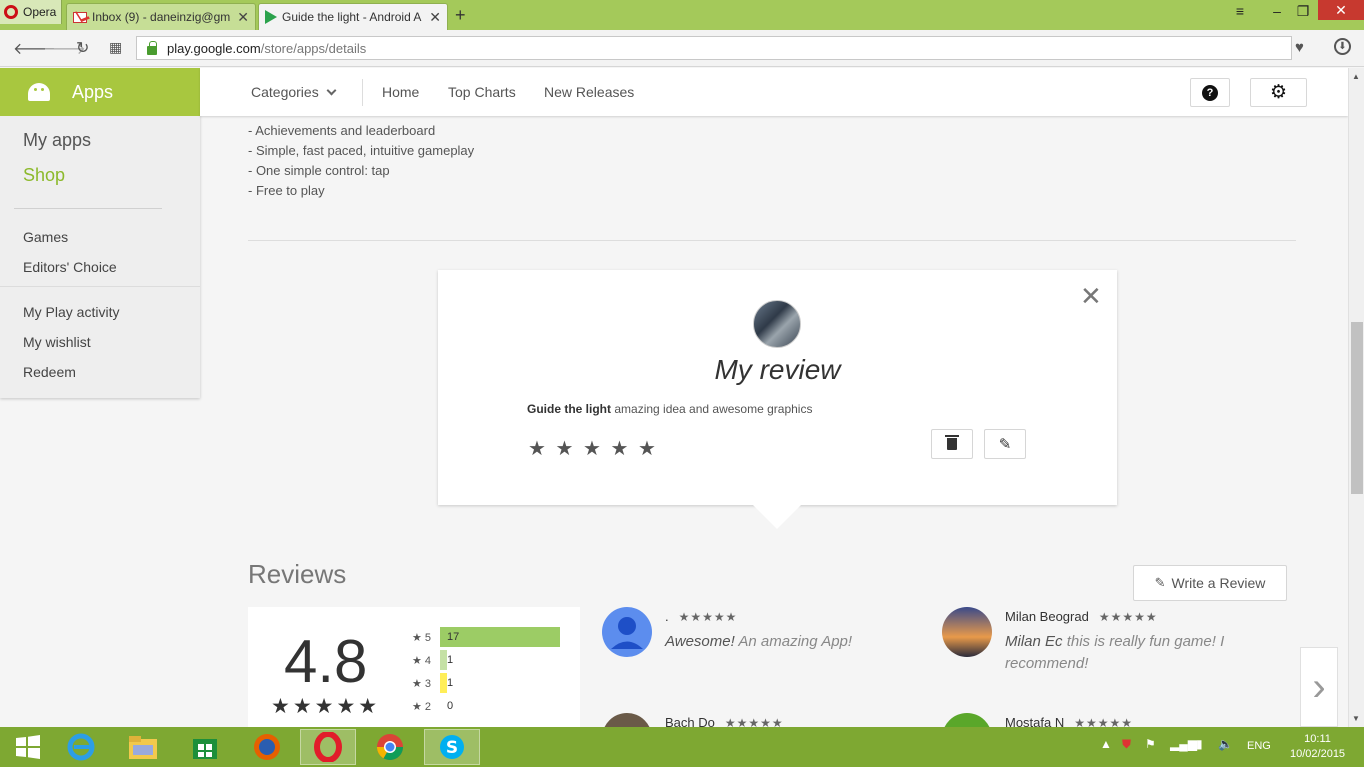 This screenshot has width=1364, height=767. What do you see at coordinates (1091, 296) in the screenshot?
I see `close-icon: ✕` at bounding box center [1091, 296].